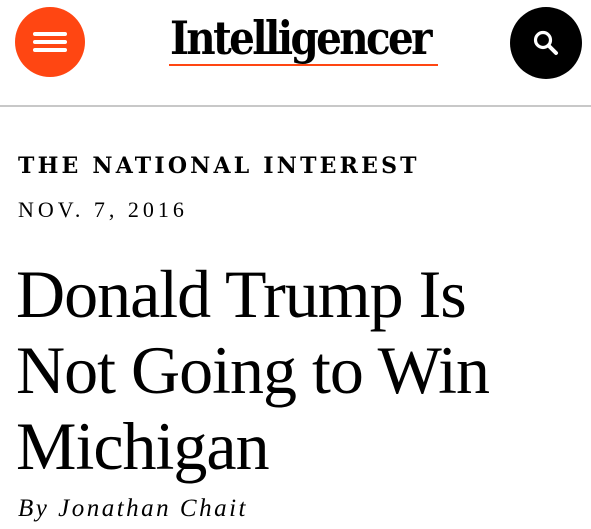 The width and height of the screenshot is (591, 529). I want to click on hamburger-menu-icon, so click(50, 34).